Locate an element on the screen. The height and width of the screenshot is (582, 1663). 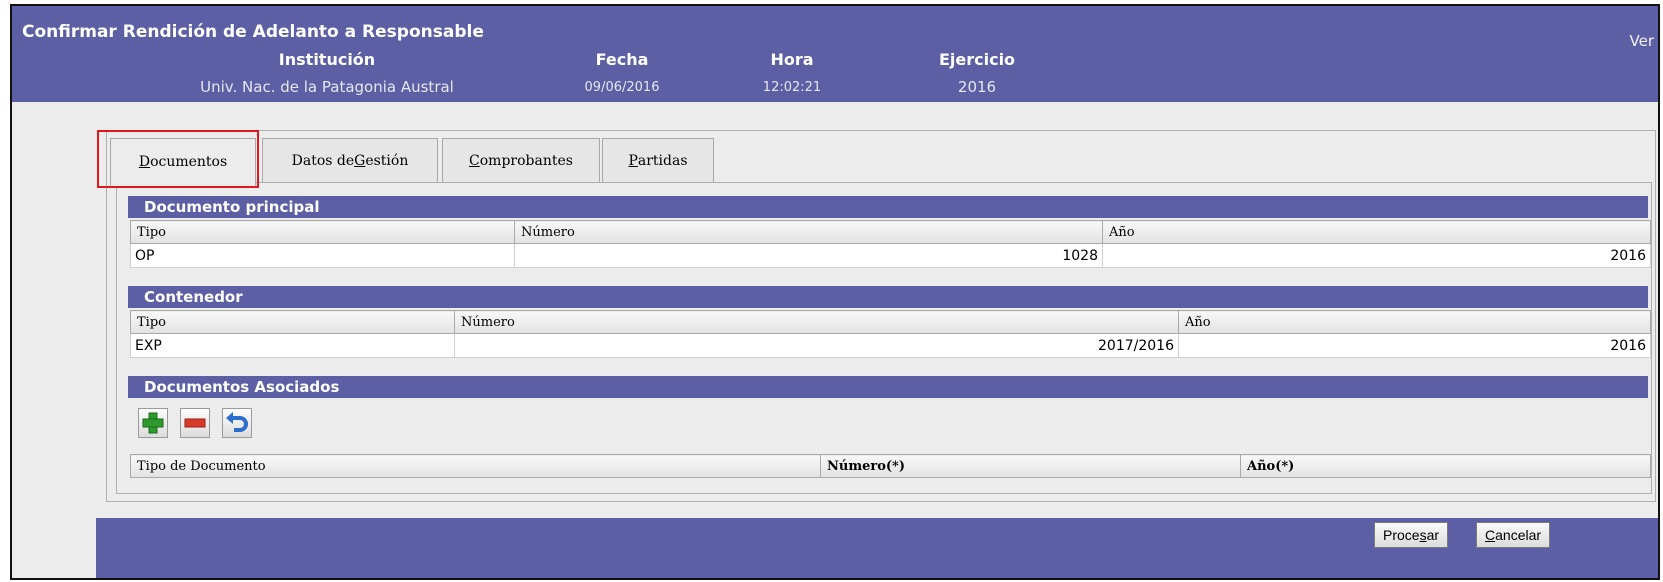
fecha-label: Fecha is located at coordinates (622, 59).